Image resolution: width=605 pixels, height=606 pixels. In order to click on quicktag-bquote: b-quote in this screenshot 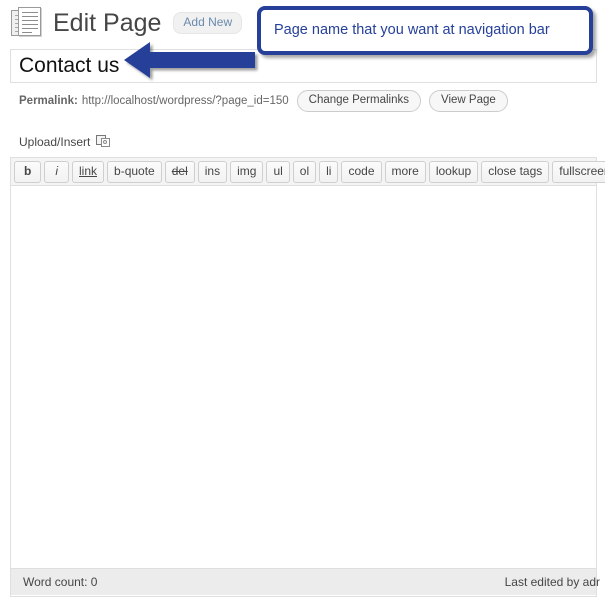, I will do `click(134, 171)`.